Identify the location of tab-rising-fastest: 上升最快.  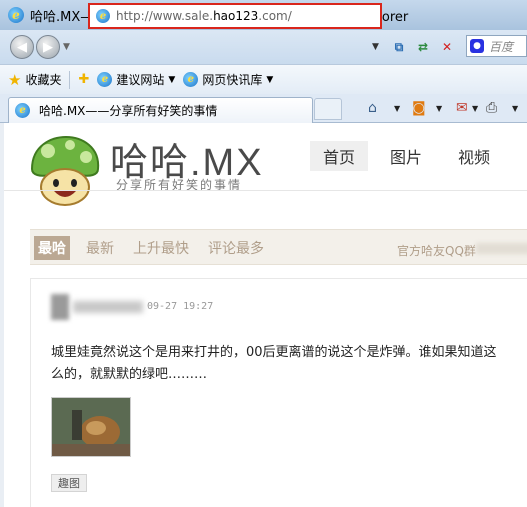
(161, 248).